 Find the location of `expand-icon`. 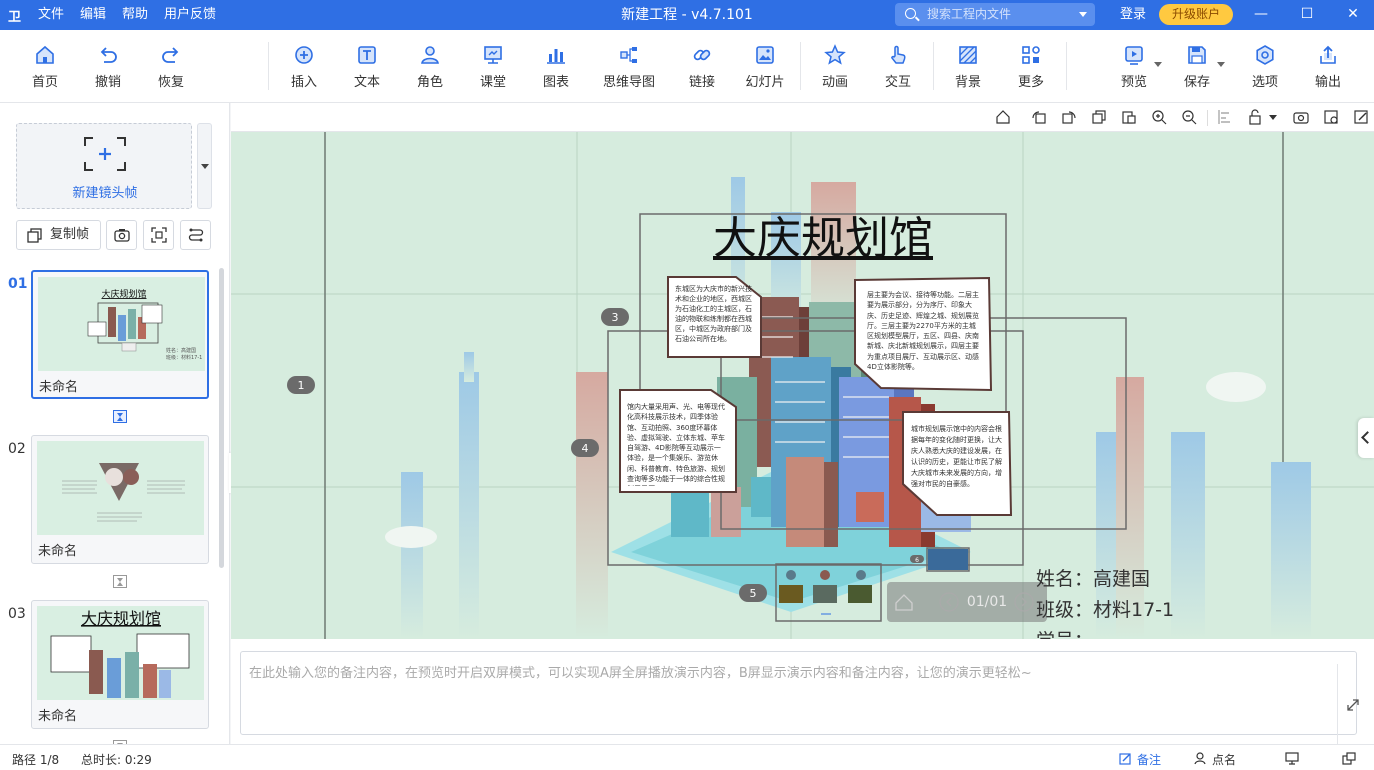

expand-icon is located at coordinates (1353, 705).